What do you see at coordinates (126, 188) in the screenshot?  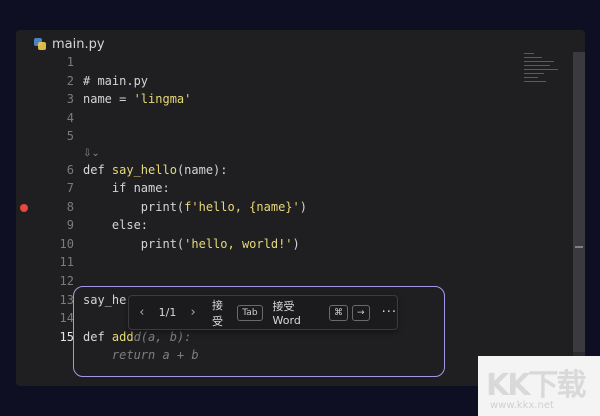 I see `code-line-7: if name:` at bounding box center [126, 188].